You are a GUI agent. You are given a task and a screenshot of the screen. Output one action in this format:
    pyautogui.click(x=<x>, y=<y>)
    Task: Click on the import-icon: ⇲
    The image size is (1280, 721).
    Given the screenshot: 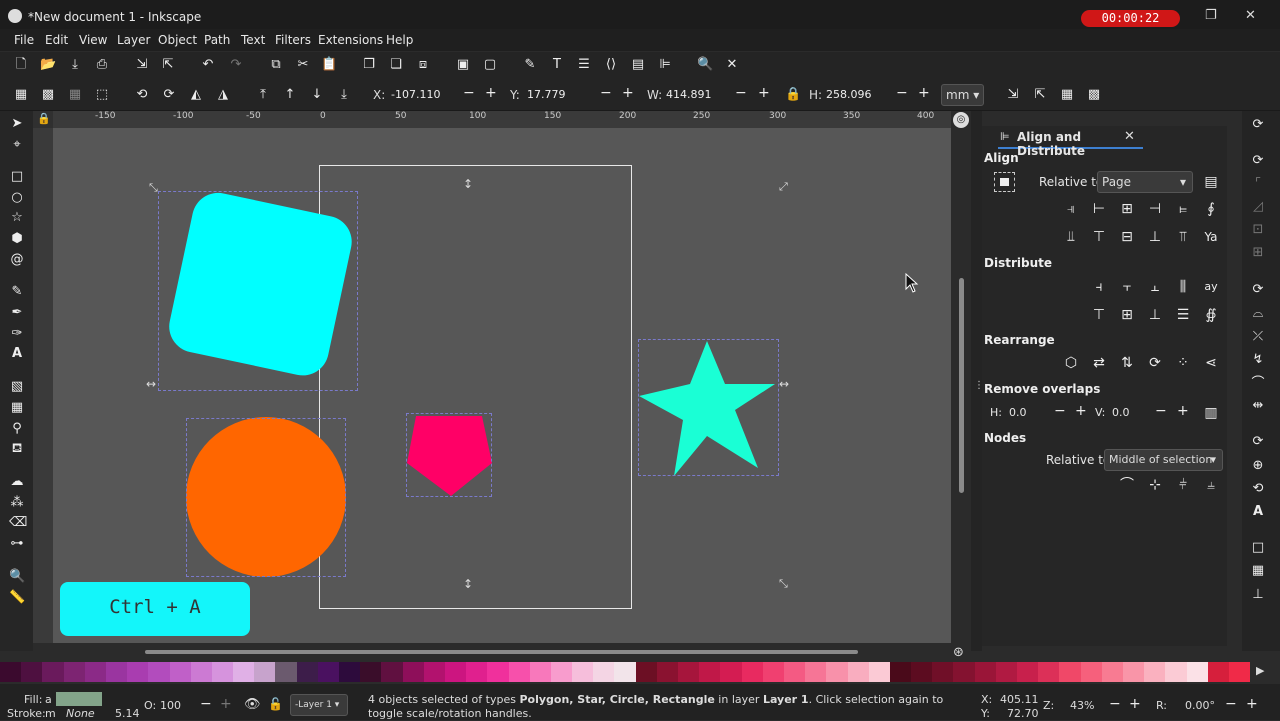 What is the action you would take?
    pyautogui.click(x=142, y=65)
    